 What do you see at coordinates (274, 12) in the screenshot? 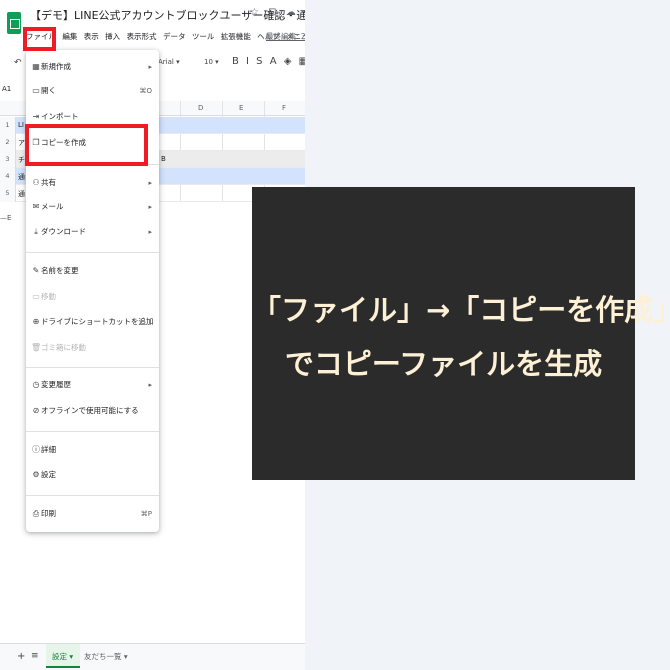
I see `star-move-cloud-icons: ☆ ⊡ ☁` at bounding box center [274, 12].